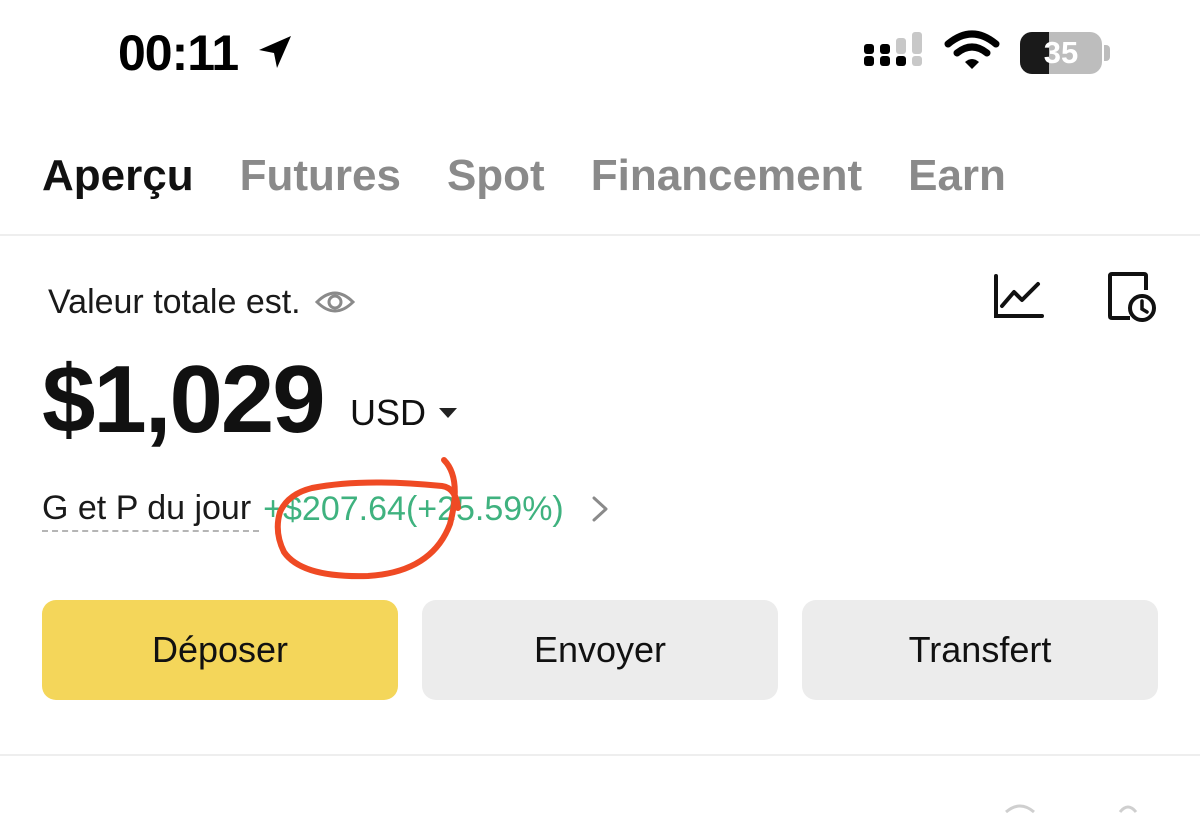 The width and height of the screenshot is (1200, 813). I want to click on wifi-icon, so click(972, 49).